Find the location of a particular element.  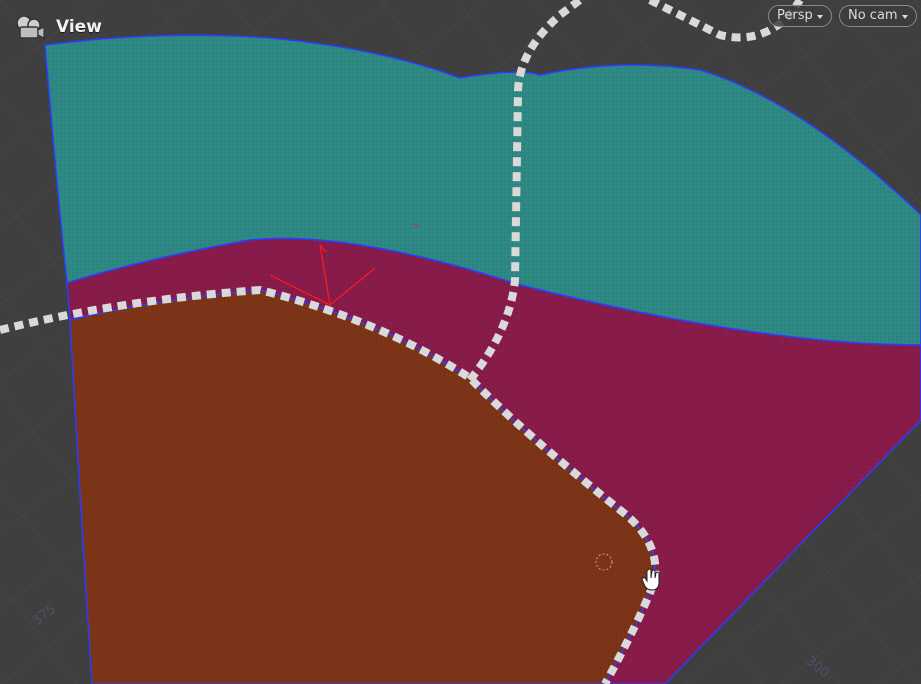

projection-label: Persp is located at coordinates (795, 15).